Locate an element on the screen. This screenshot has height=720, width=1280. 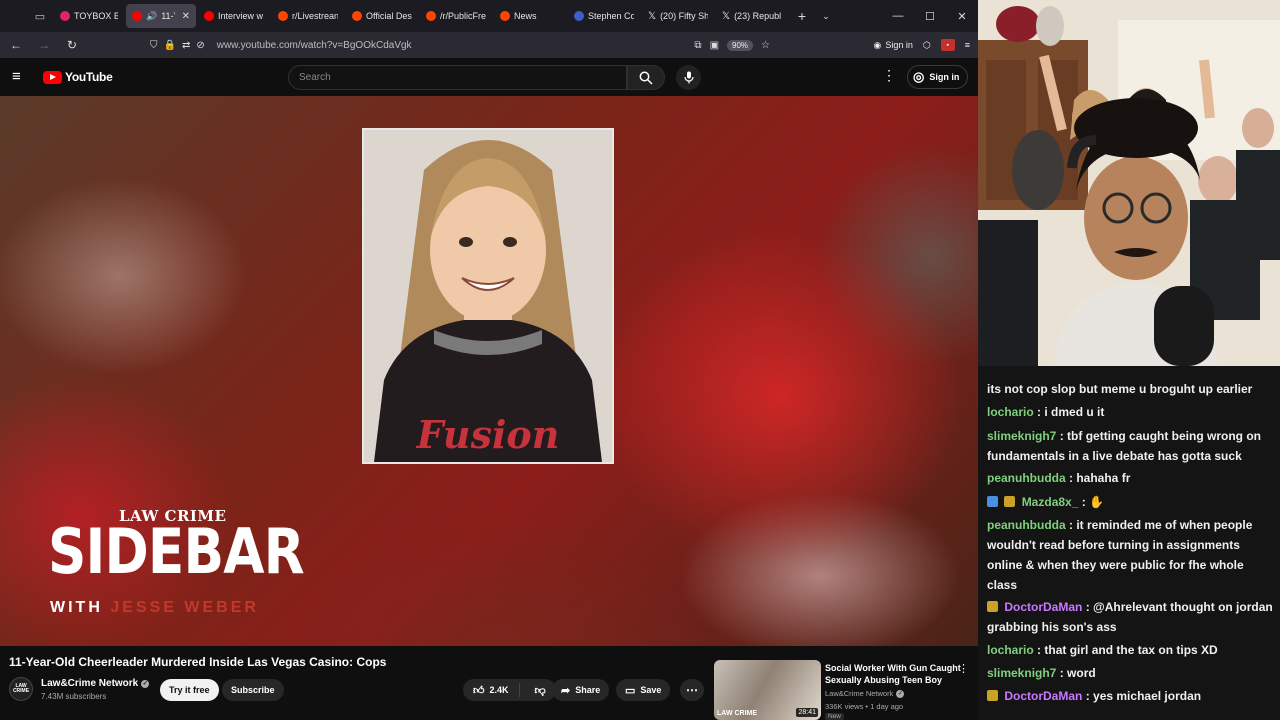
bookmark-star-icon: ☆ is located at coordinates (765, 45).